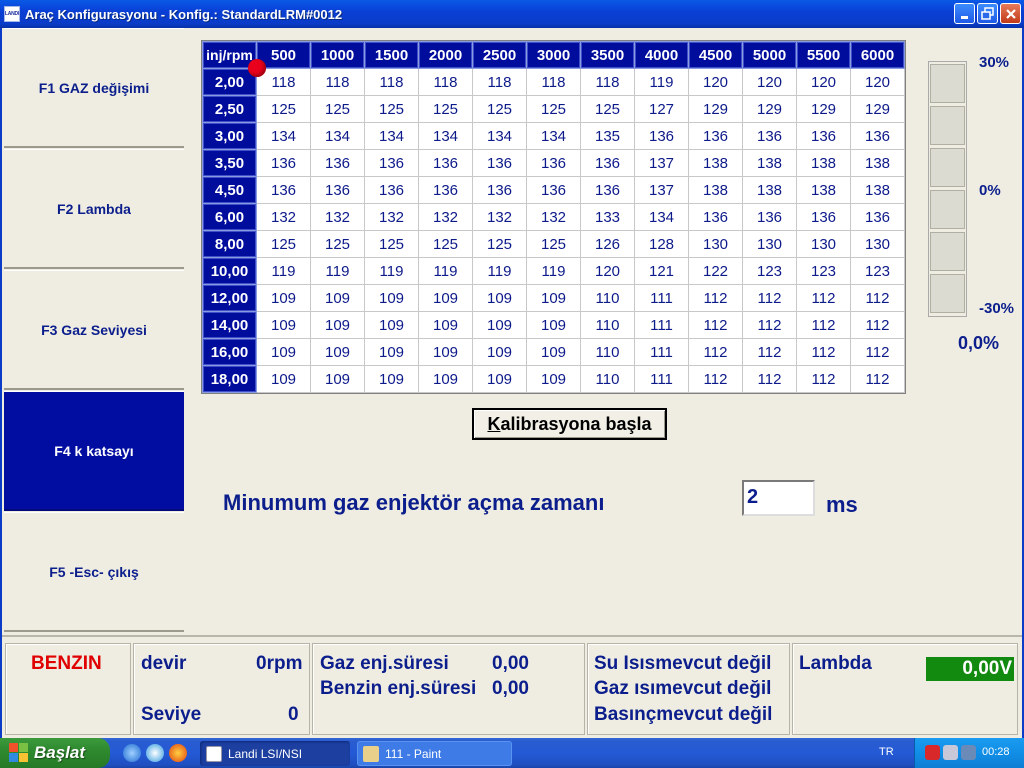 The height and width of the screenshot is (768, 1024). What do you see at coordinates (569, 424) in the screenshot?
I see `start-calibration-button: Kalibrasyona başla` at bounding box center [569, 424].